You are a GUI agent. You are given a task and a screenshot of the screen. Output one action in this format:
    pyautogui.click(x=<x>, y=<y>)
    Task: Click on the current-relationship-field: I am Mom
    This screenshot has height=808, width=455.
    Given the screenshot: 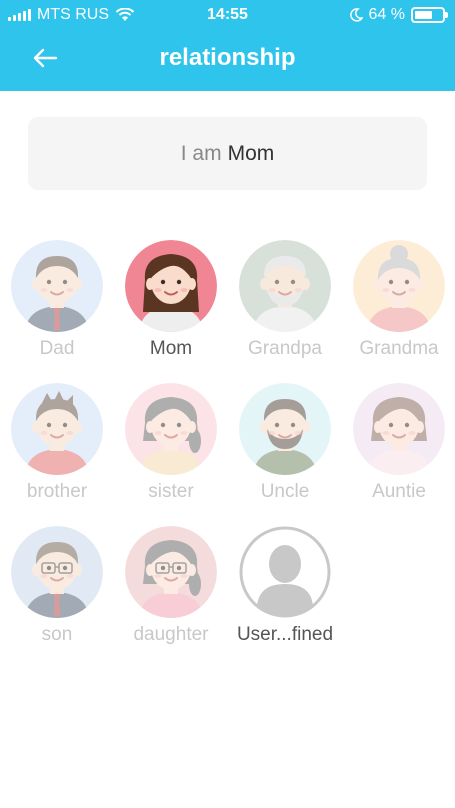 What is the action you would take?
    pyautogui.click(x=227, y=153)
    